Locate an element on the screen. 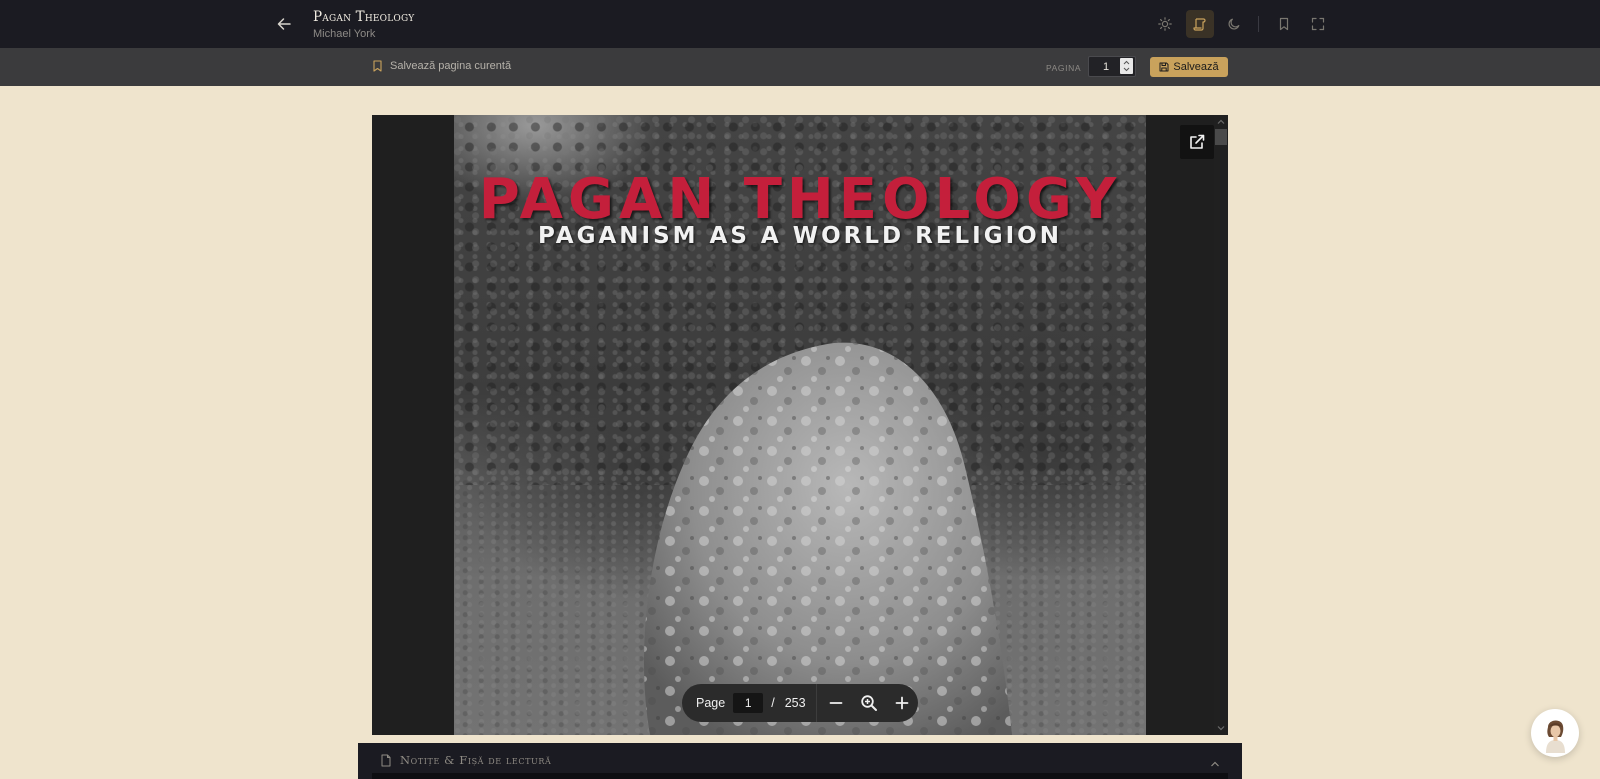 This screenshot has width=1600, height=779. moon-icon is located at coordinates (1234, 24).